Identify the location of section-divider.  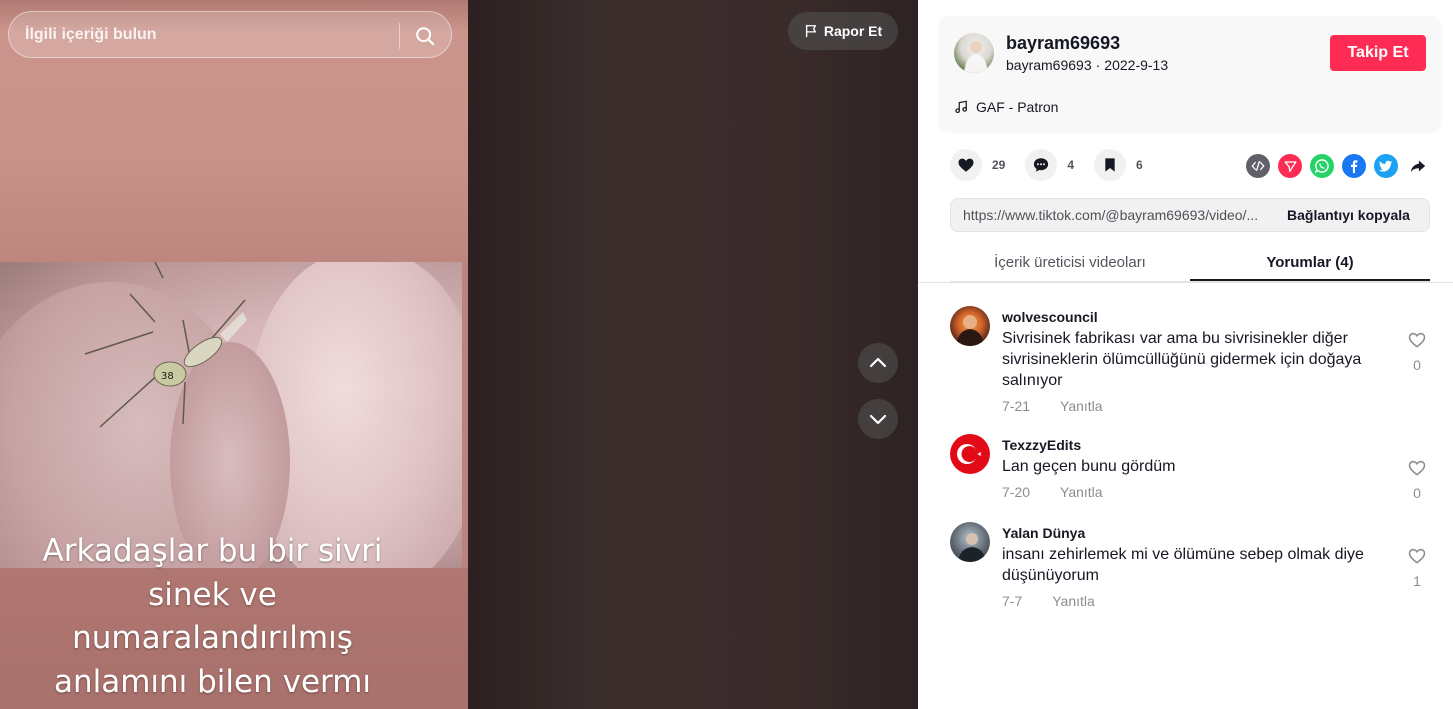
(1185, 282).